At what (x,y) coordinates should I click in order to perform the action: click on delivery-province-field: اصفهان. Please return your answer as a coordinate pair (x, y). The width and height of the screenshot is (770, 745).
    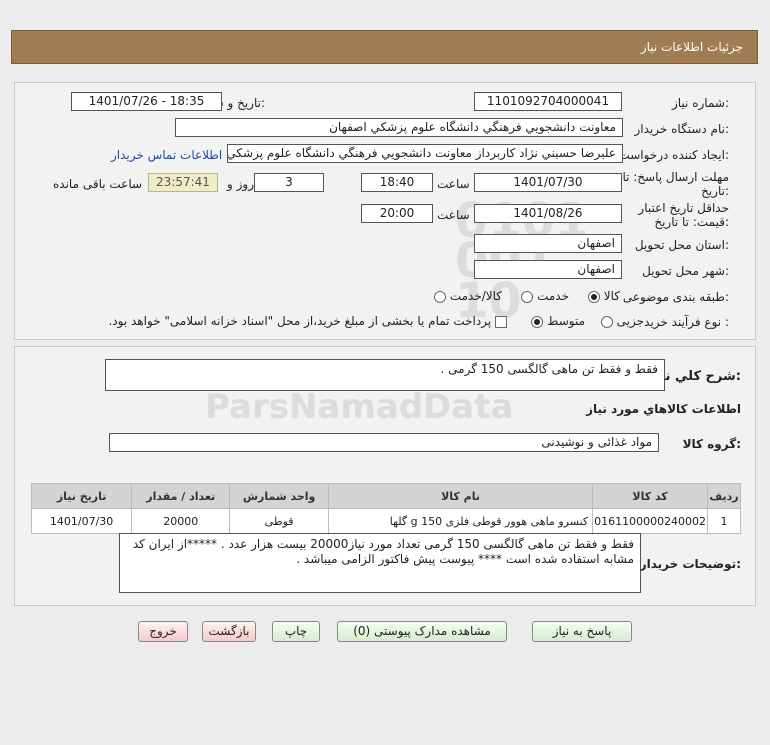
    Looking at the image, I should click on (548, 243).